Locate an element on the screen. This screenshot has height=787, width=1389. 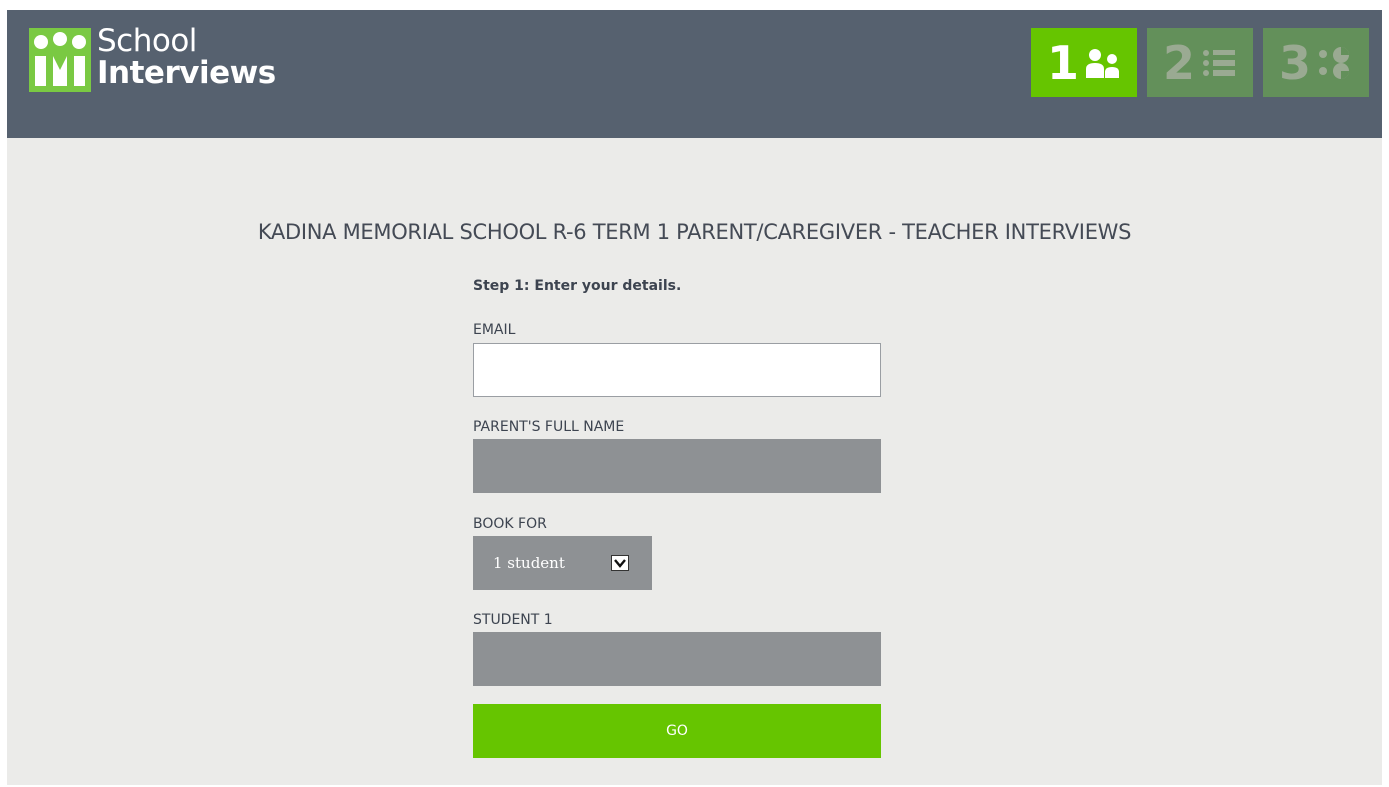
step-number: 2 is located at coordinates (1178, 62).